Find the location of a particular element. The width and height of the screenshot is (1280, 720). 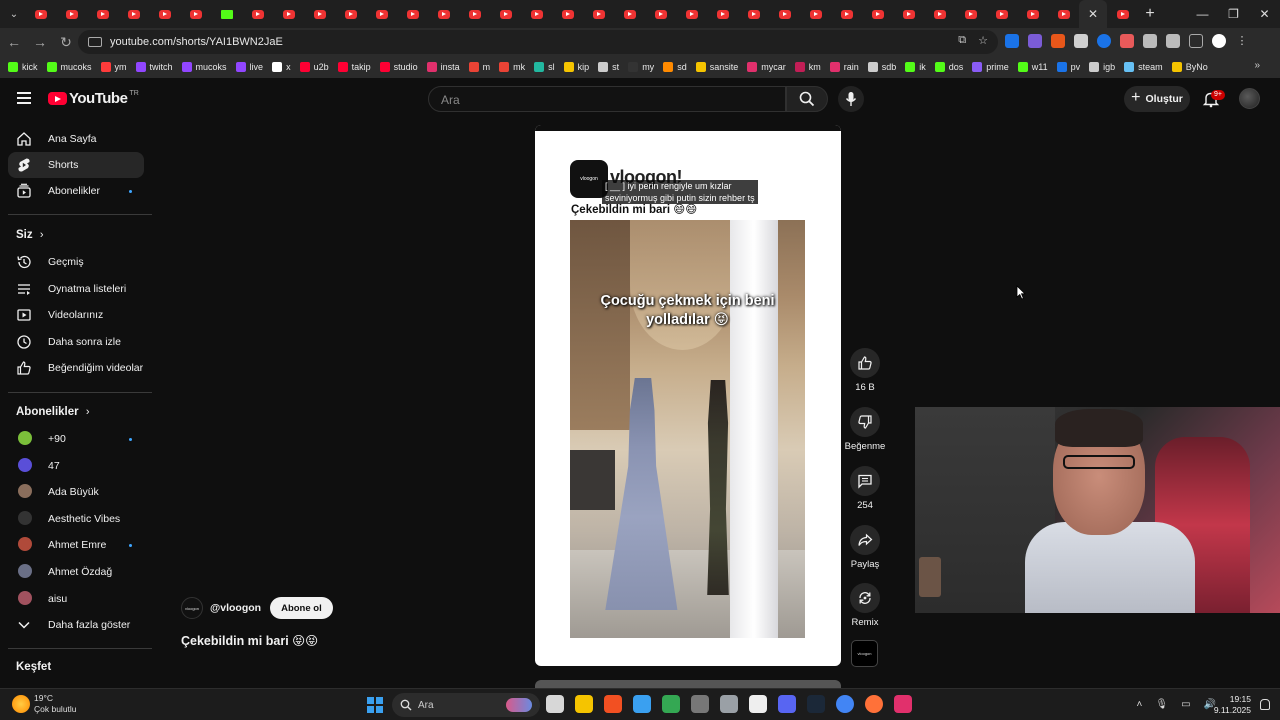

discord-icon is located at coordinates (787, 704).